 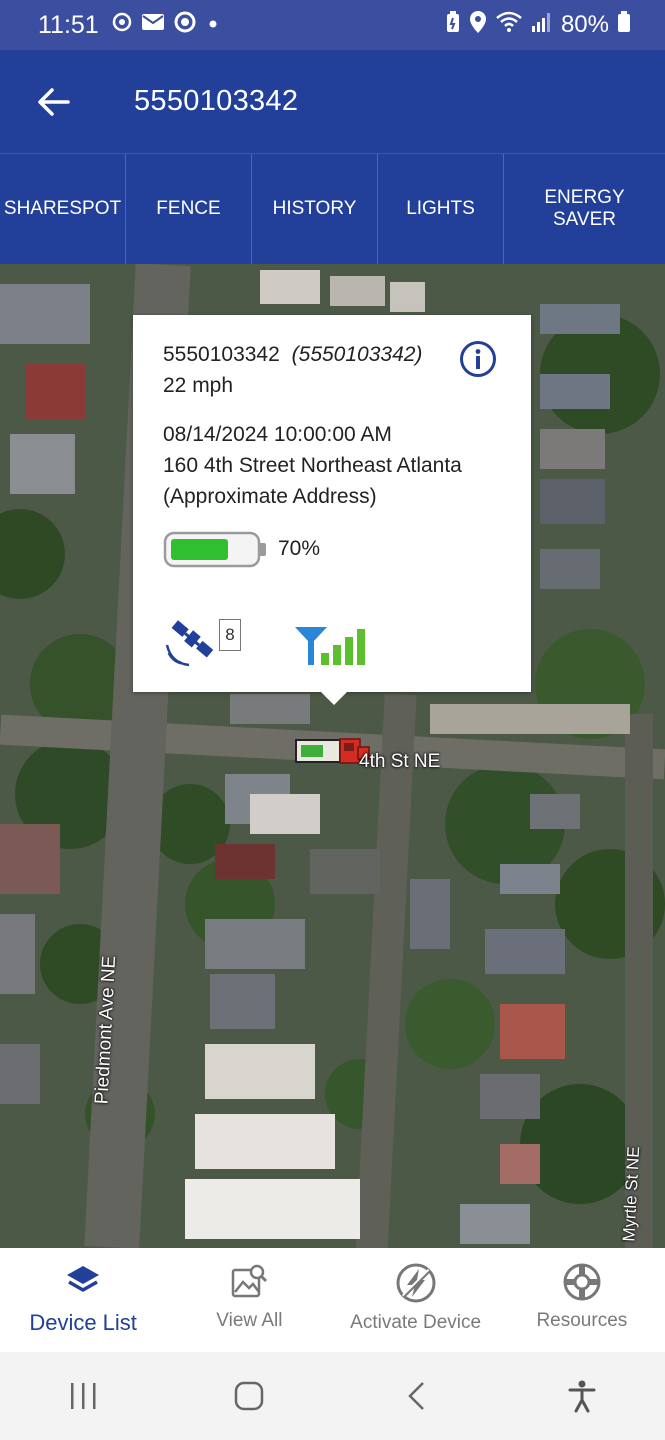 I want to click on street-label-4th-st: 4th St NE, so click(x=400, y=761).